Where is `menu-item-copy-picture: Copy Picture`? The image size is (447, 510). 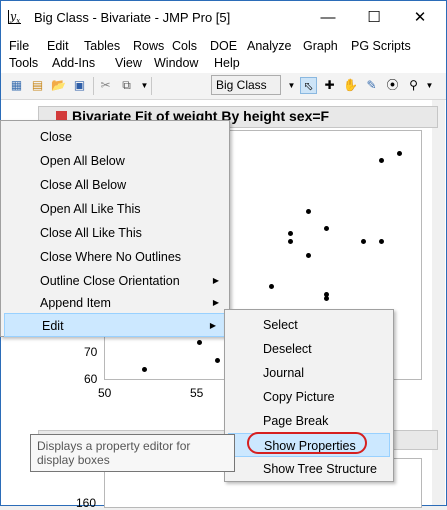
menu-item-copy-picture: Copy Picture is located at coordinates (309, 397).